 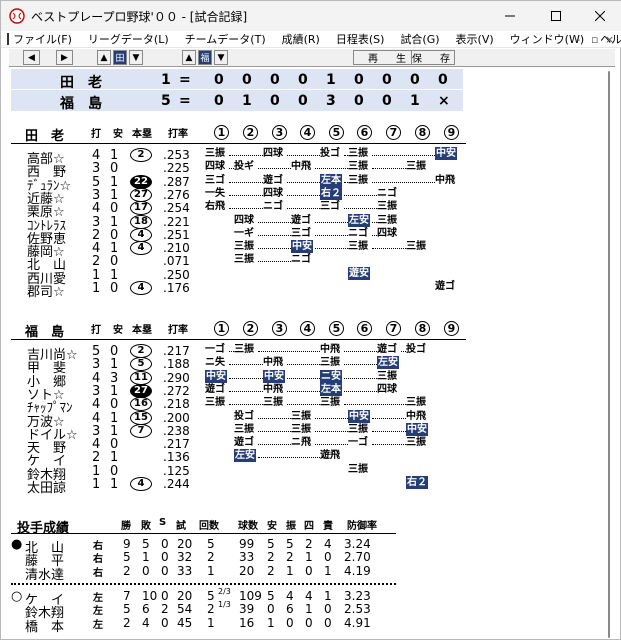 I want to click on hits: 1, so click(x=114, y=484).